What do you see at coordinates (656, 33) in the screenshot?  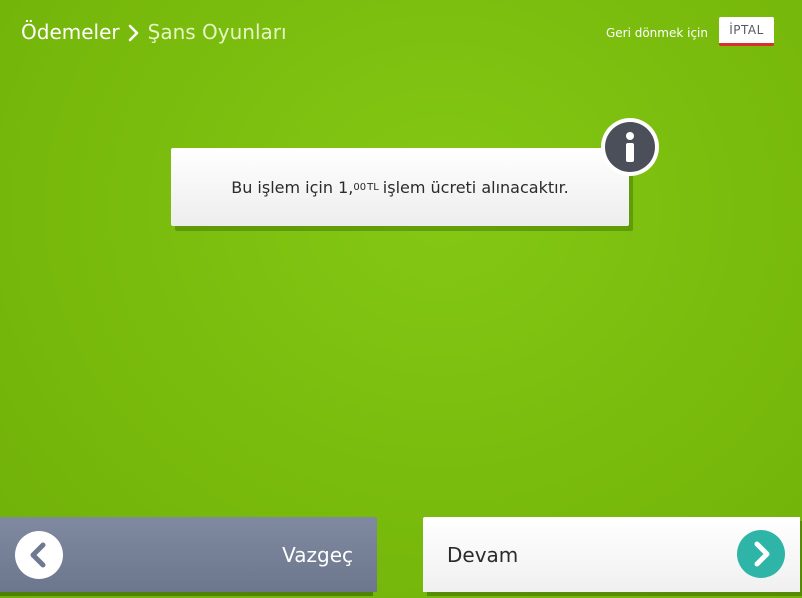 I see `back-hint-text: Geri dönmek için` at bounding box center [656, 33].